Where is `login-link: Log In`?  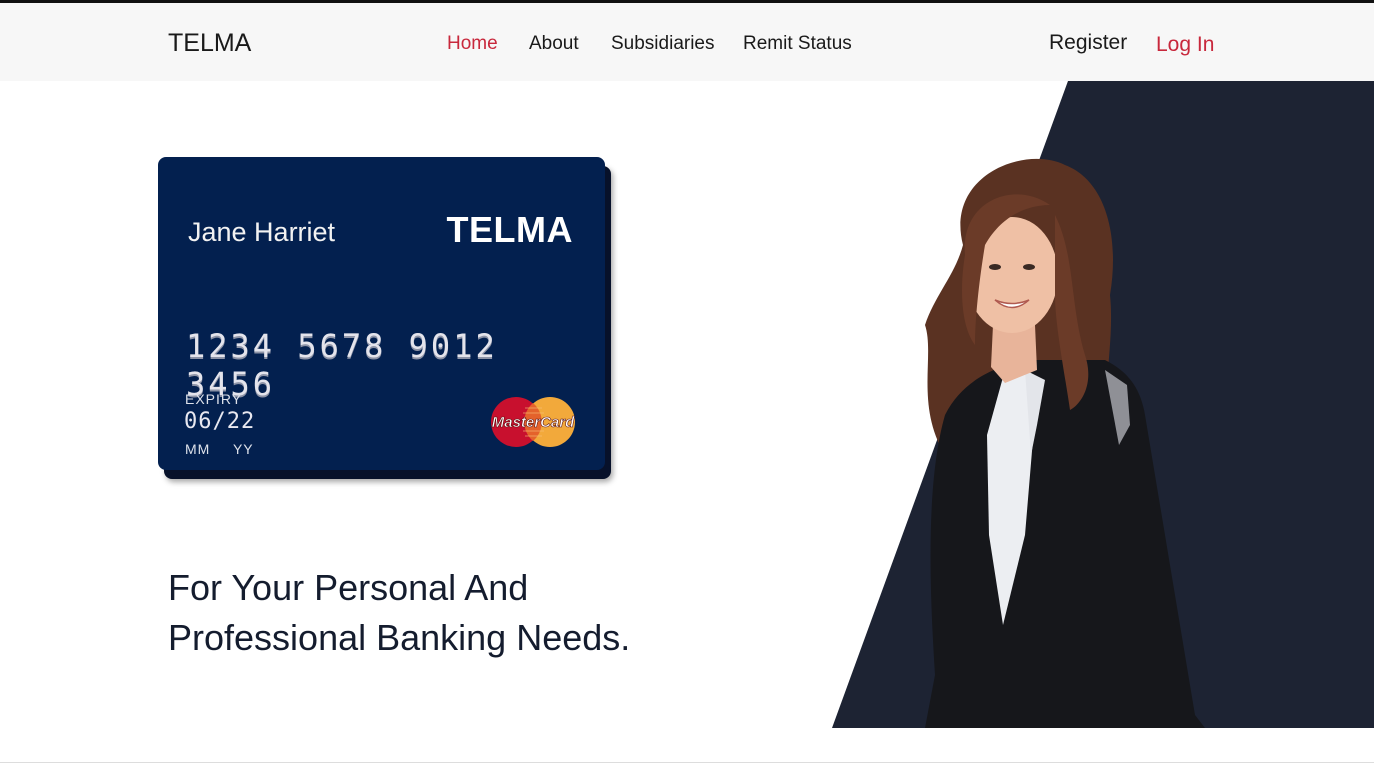
login-link: Log In is located at coordinates (1185, 45).